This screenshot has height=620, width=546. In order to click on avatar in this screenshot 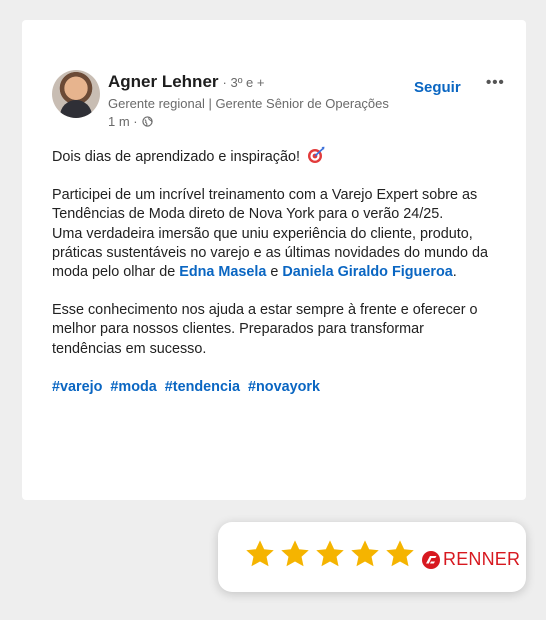, I will do `click(76, 94)`.